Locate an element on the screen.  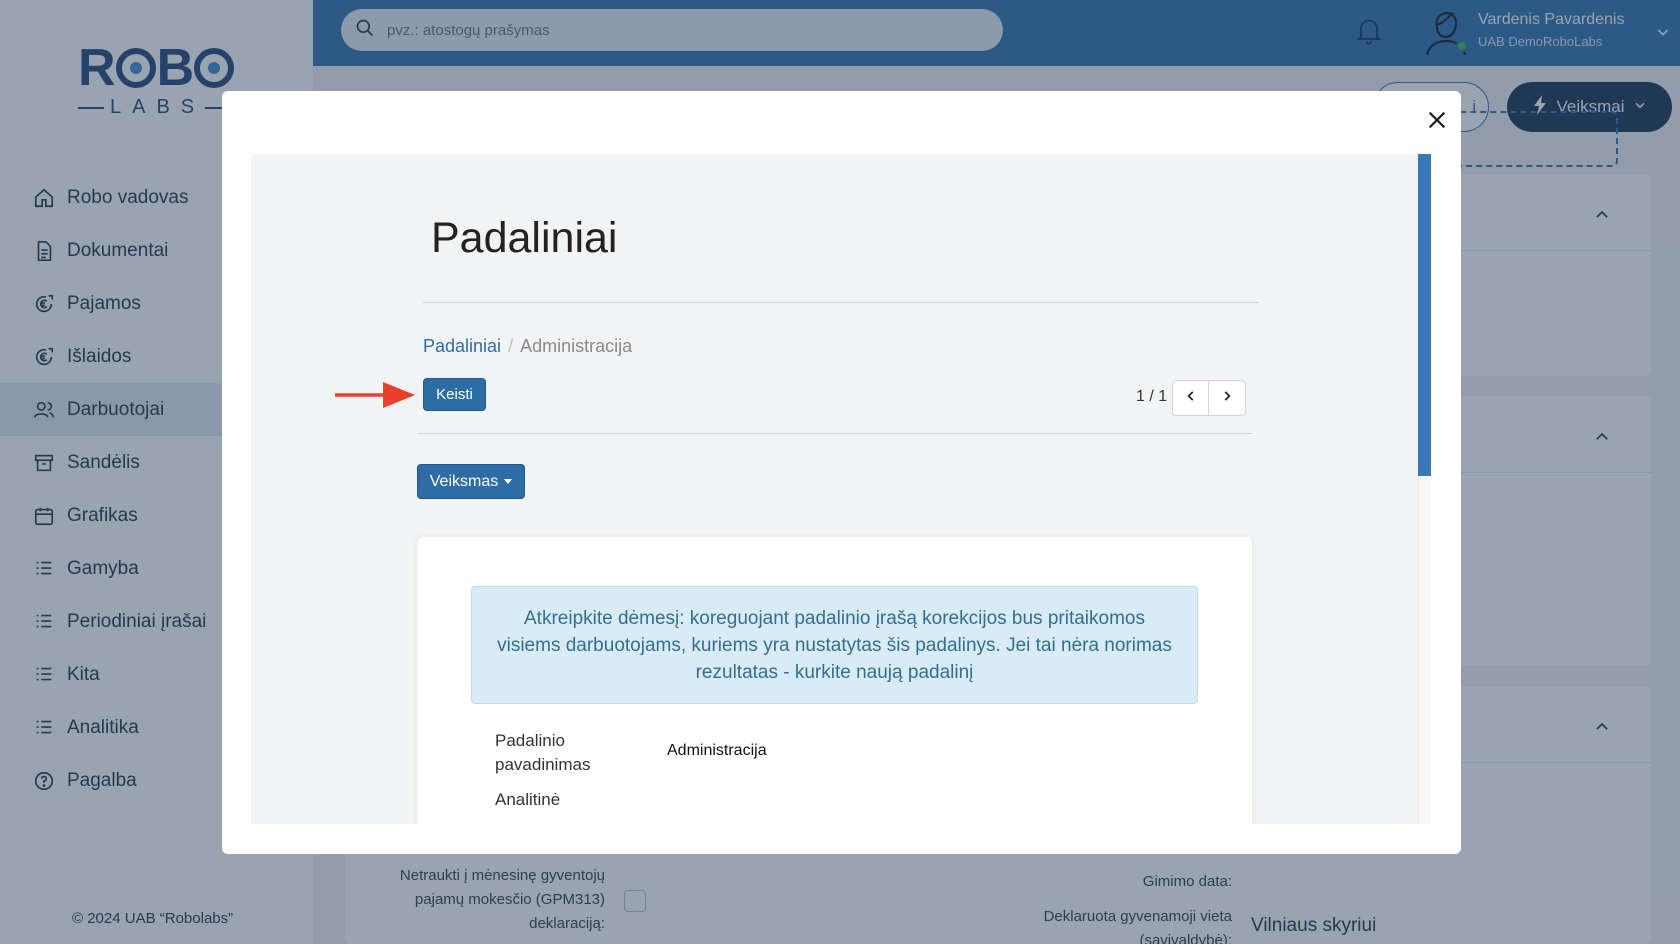
caret-down-icon is located at coordinates (508, 481).